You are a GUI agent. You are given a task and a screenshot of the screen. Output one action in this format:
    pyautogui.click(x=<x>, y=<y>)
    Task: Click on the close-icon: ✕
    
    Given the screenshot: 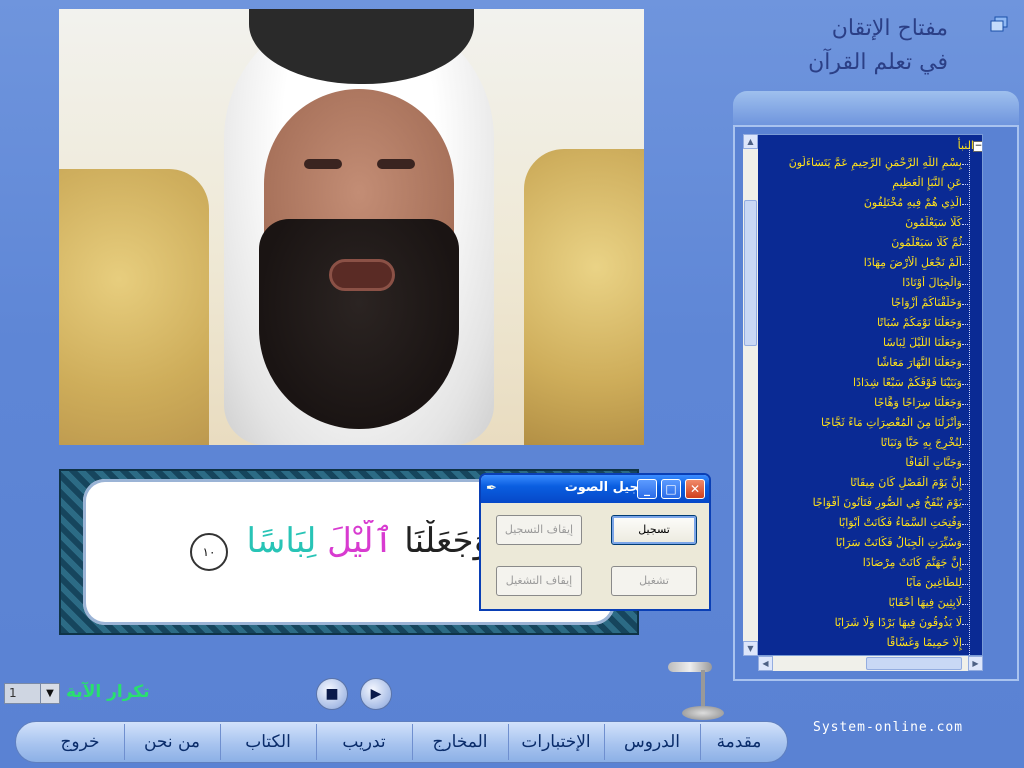 What is the action you would take?
    pyautogui.click(x=695, y=489)
    